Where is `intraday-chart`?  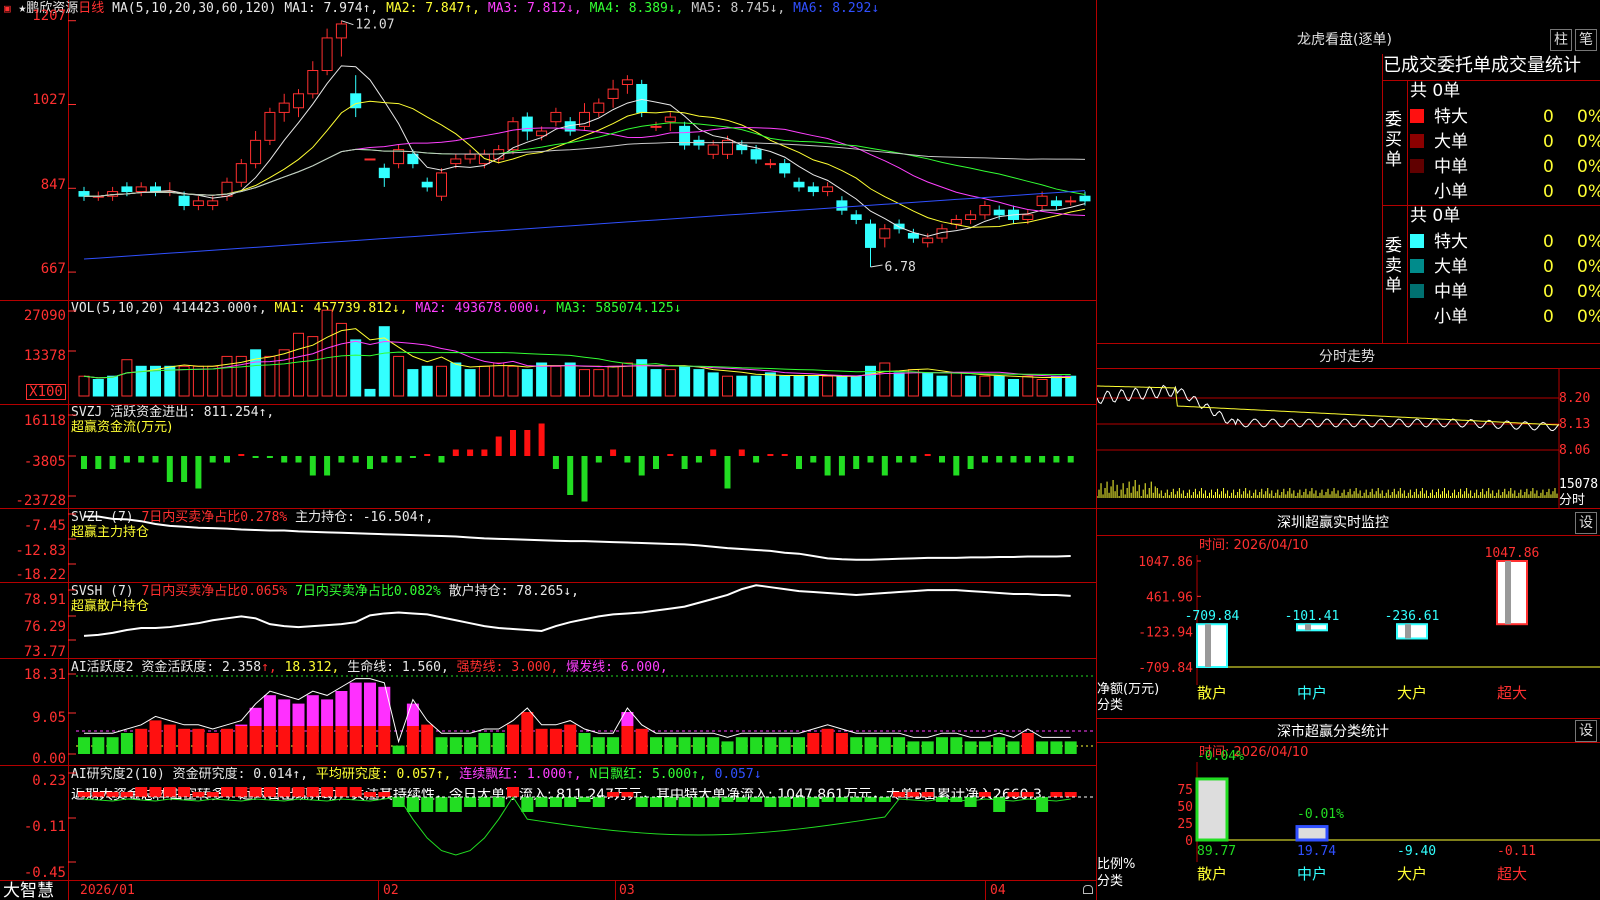
intraday-chart is located at coordinates (1348, 438).